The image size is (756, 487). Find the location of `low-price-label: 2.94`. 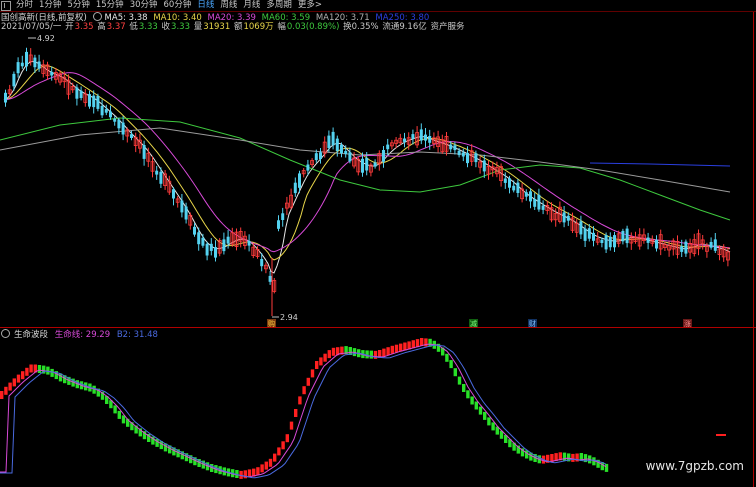

low-price-label: 2.94 is located at coordinates (289, 317).